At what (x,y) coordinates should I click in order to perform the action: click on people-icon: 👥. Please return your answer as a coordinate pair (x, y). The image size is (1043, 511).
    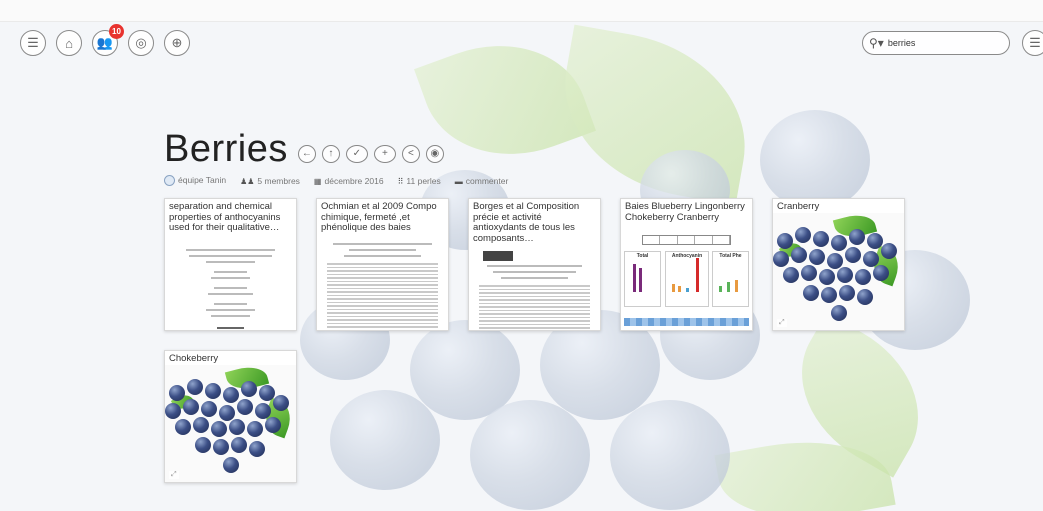
    Looking at the image, I should click on (105, 42).